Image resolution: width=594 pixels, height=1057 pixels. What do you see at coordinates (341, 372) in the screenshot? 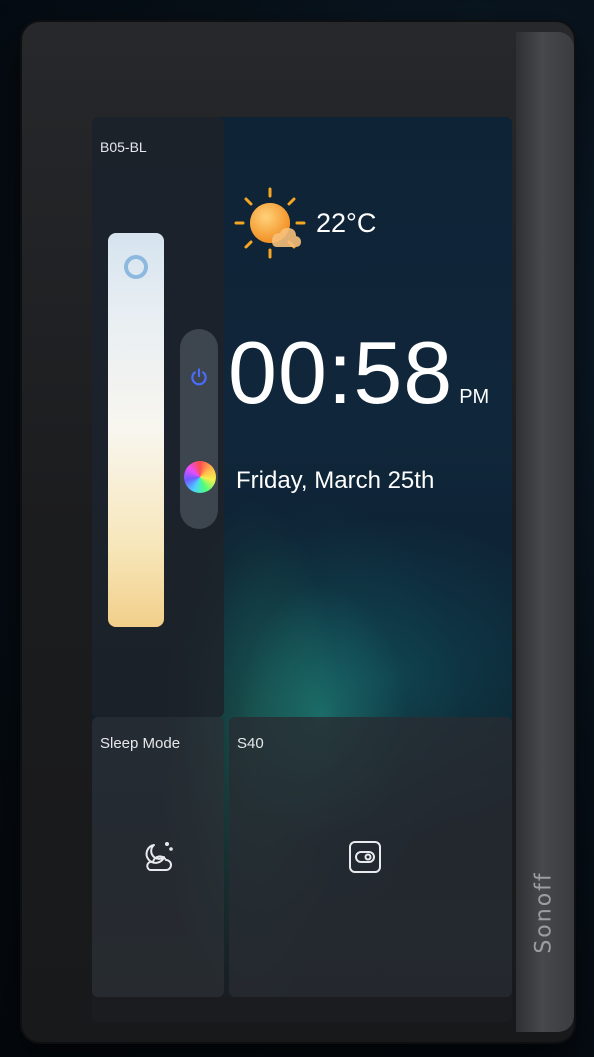
I see `clock-time: 00:58` at bounding box center [341, 372].